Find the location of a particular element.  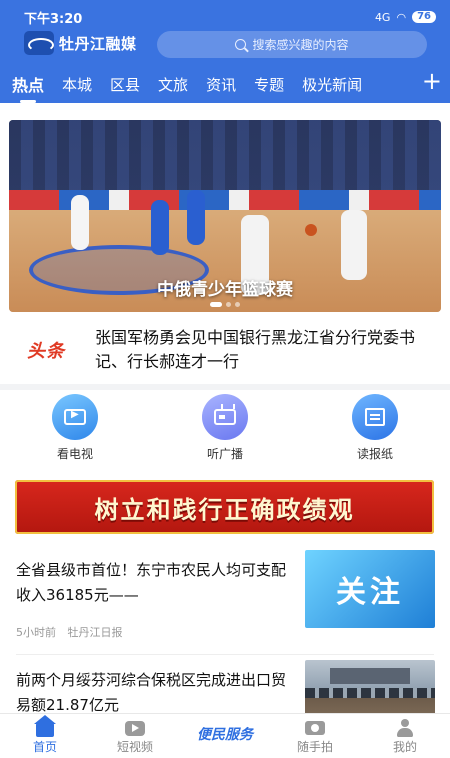

bottom-navigation: 首页 短视频 便民服务 随手拍 我的 is located at coordinates (225, 735).